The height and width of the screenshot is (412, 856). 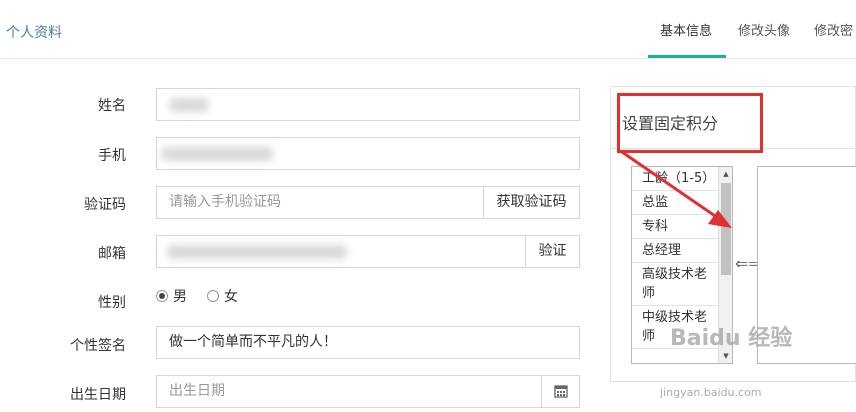 What do you see at coordinates (368, 153) in the screenshot?
I see `phone-field` at bounding box center [368, 153].